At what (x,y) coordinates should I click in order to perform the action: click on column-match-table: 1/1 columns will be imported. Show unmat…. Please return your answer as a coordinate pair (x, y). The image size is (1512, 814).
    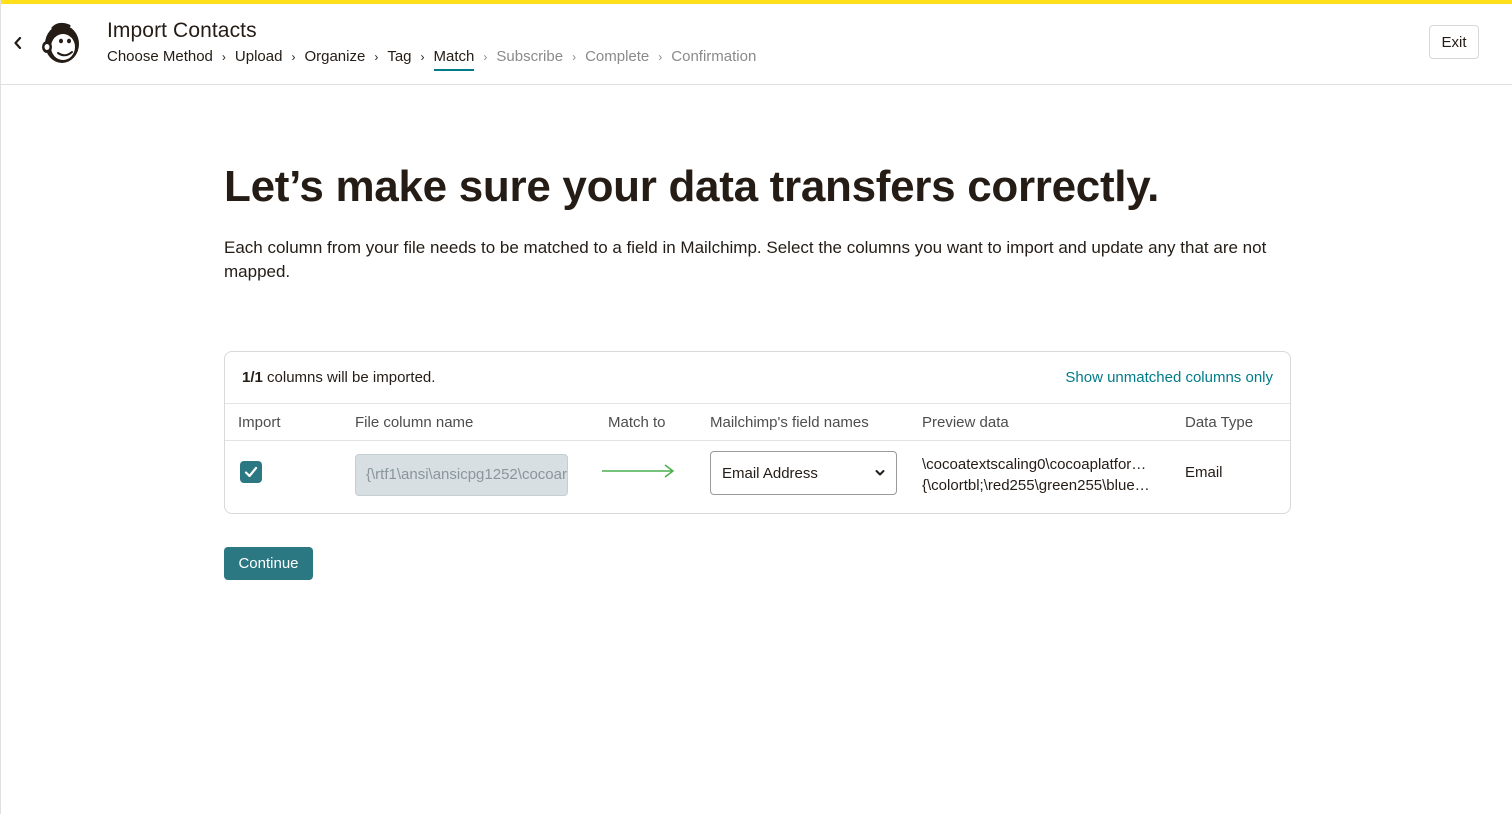
    Looking at the image, I should click on (757, 432).